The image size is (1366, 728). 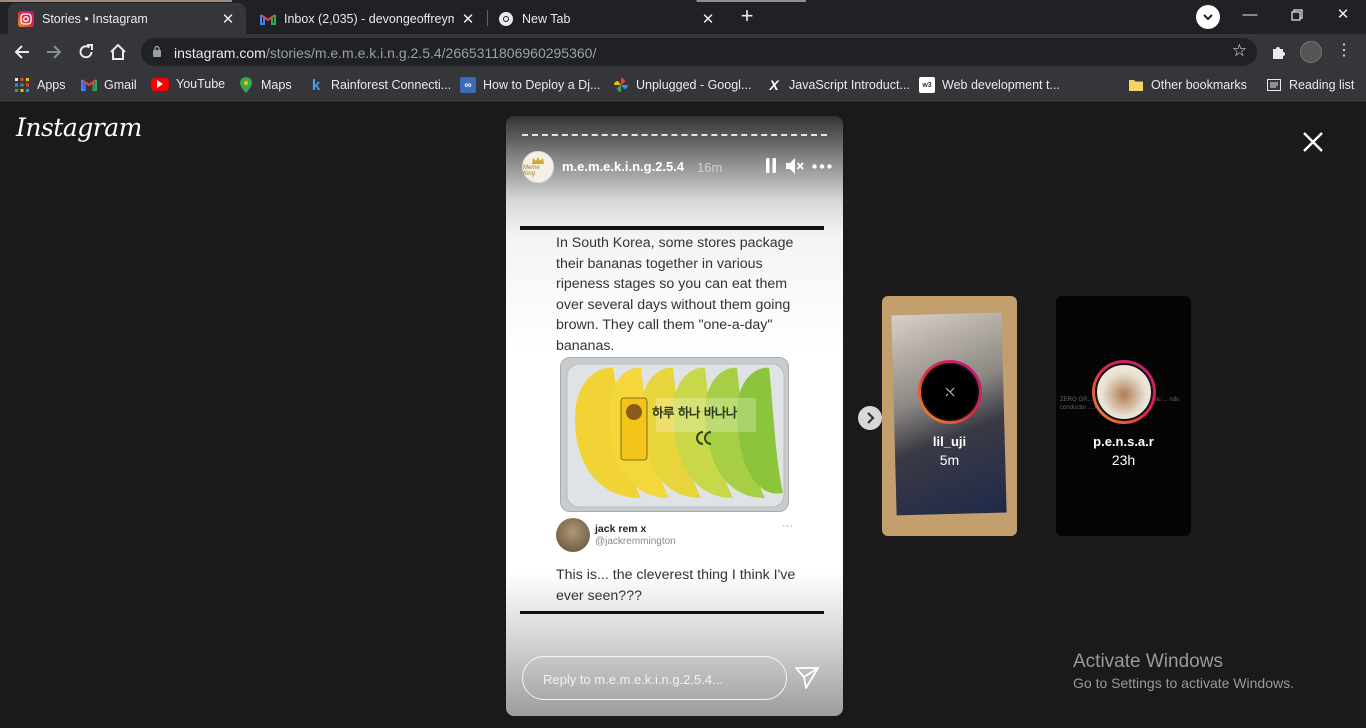 What do you see at coordinates (1279, 54) in the screenshot?
I see `extensions-puzzle-icon` at bounding box center [1279, 54].